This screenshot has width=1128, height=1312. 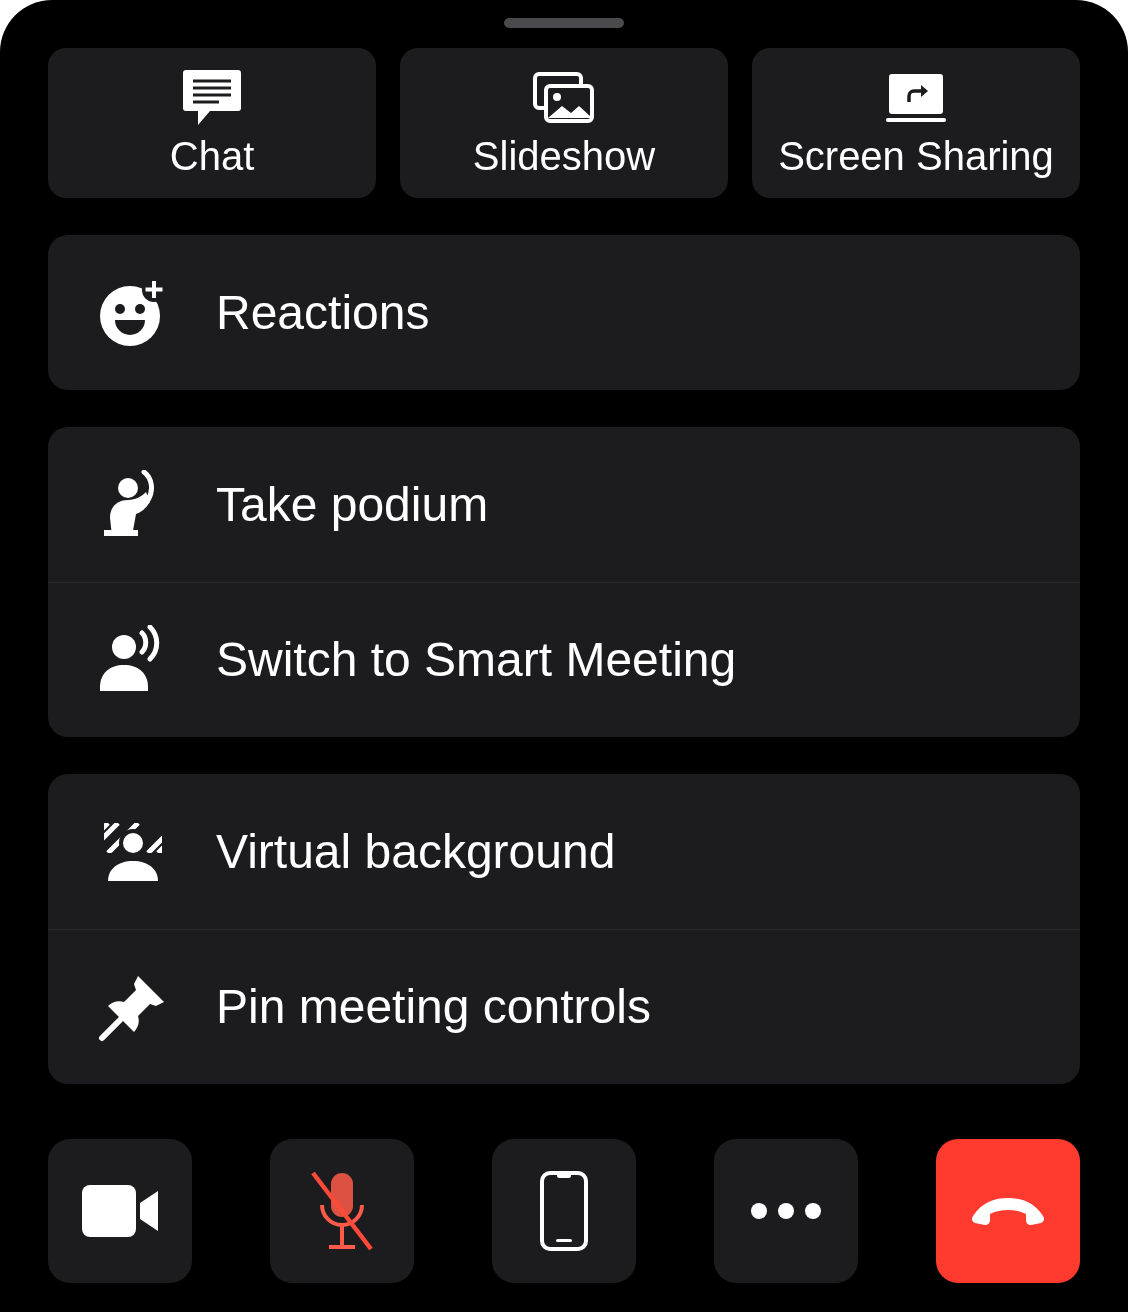 What do you see at coordinates (564, 659) in the screenshot?
I see `menu-item: Switch to Smart Meeting` at bounding box center [564, 659].